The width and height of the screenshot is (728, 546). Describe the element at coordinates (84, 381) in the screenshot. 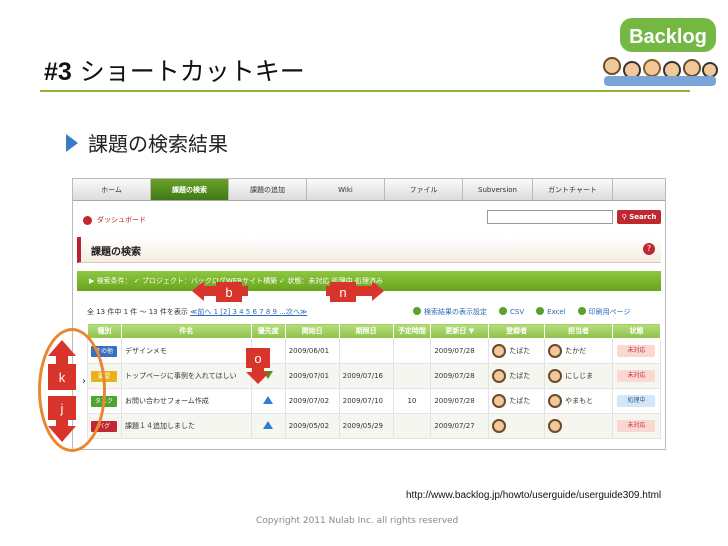

I see `row-cursor-icon: ›` at that location.